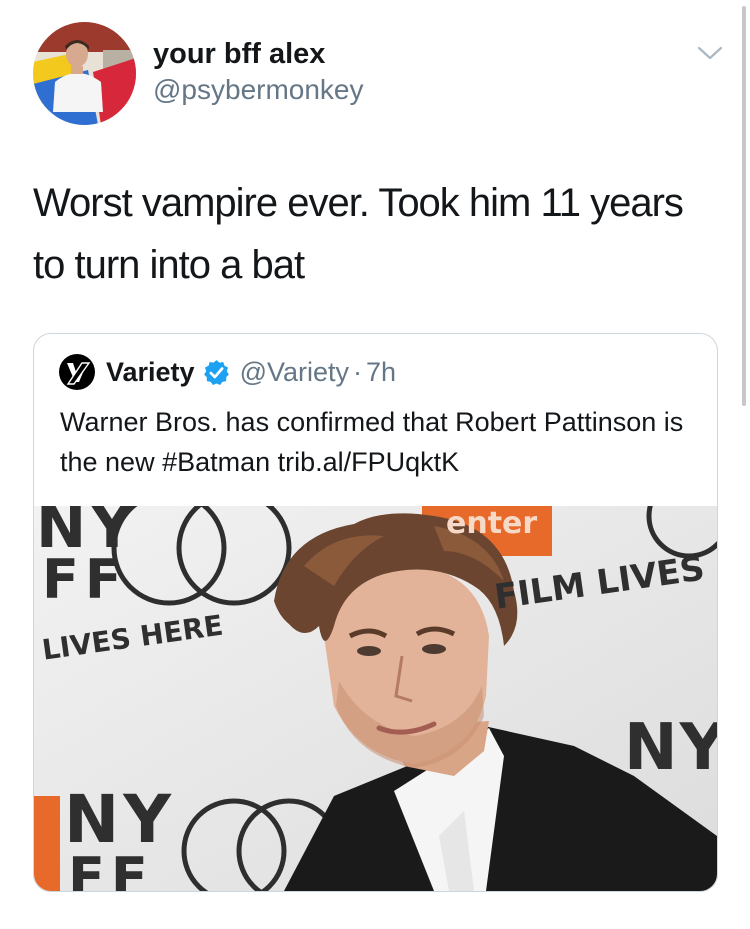  I want to click on tweet-header: your bff alex @psybermonkey, so click(378, 74).